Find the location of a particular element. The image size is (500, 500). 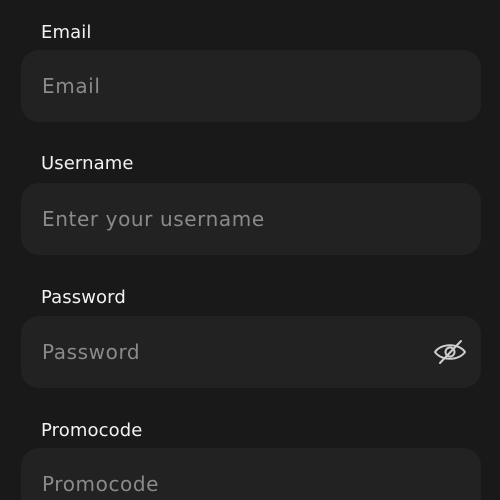

username-input is located at coordinates (251, 219).